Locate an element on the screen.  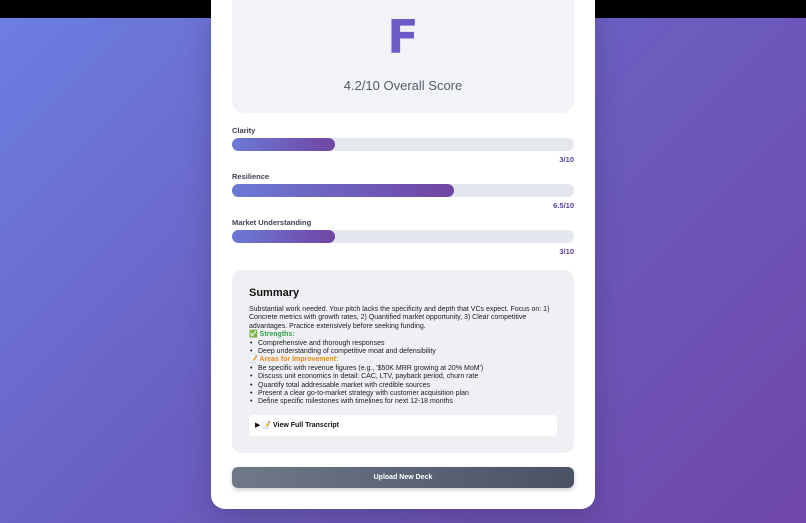
metric-resilience: Resilience 6.5/10 is located at coordinates (403, 191).